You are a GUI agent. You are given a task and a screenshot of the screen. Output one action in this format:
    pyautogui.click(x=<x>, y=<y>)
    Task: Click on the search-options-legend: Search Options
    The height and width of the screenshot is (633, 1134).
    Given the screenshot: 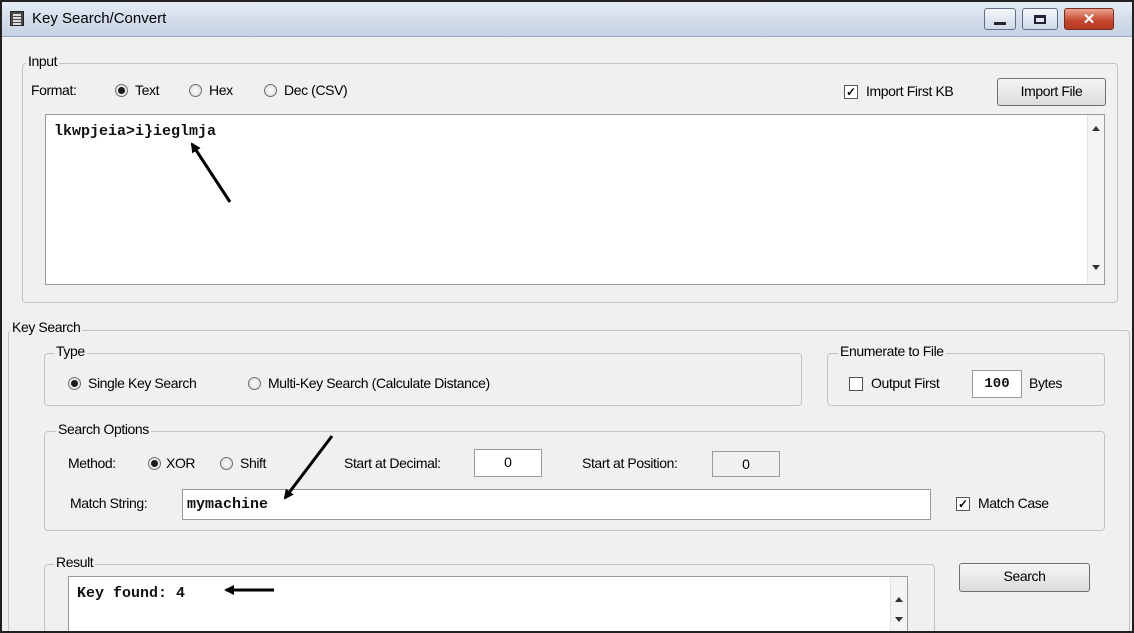 What is the action you would take?
    pyautogui.click(x=103, y=429)
    